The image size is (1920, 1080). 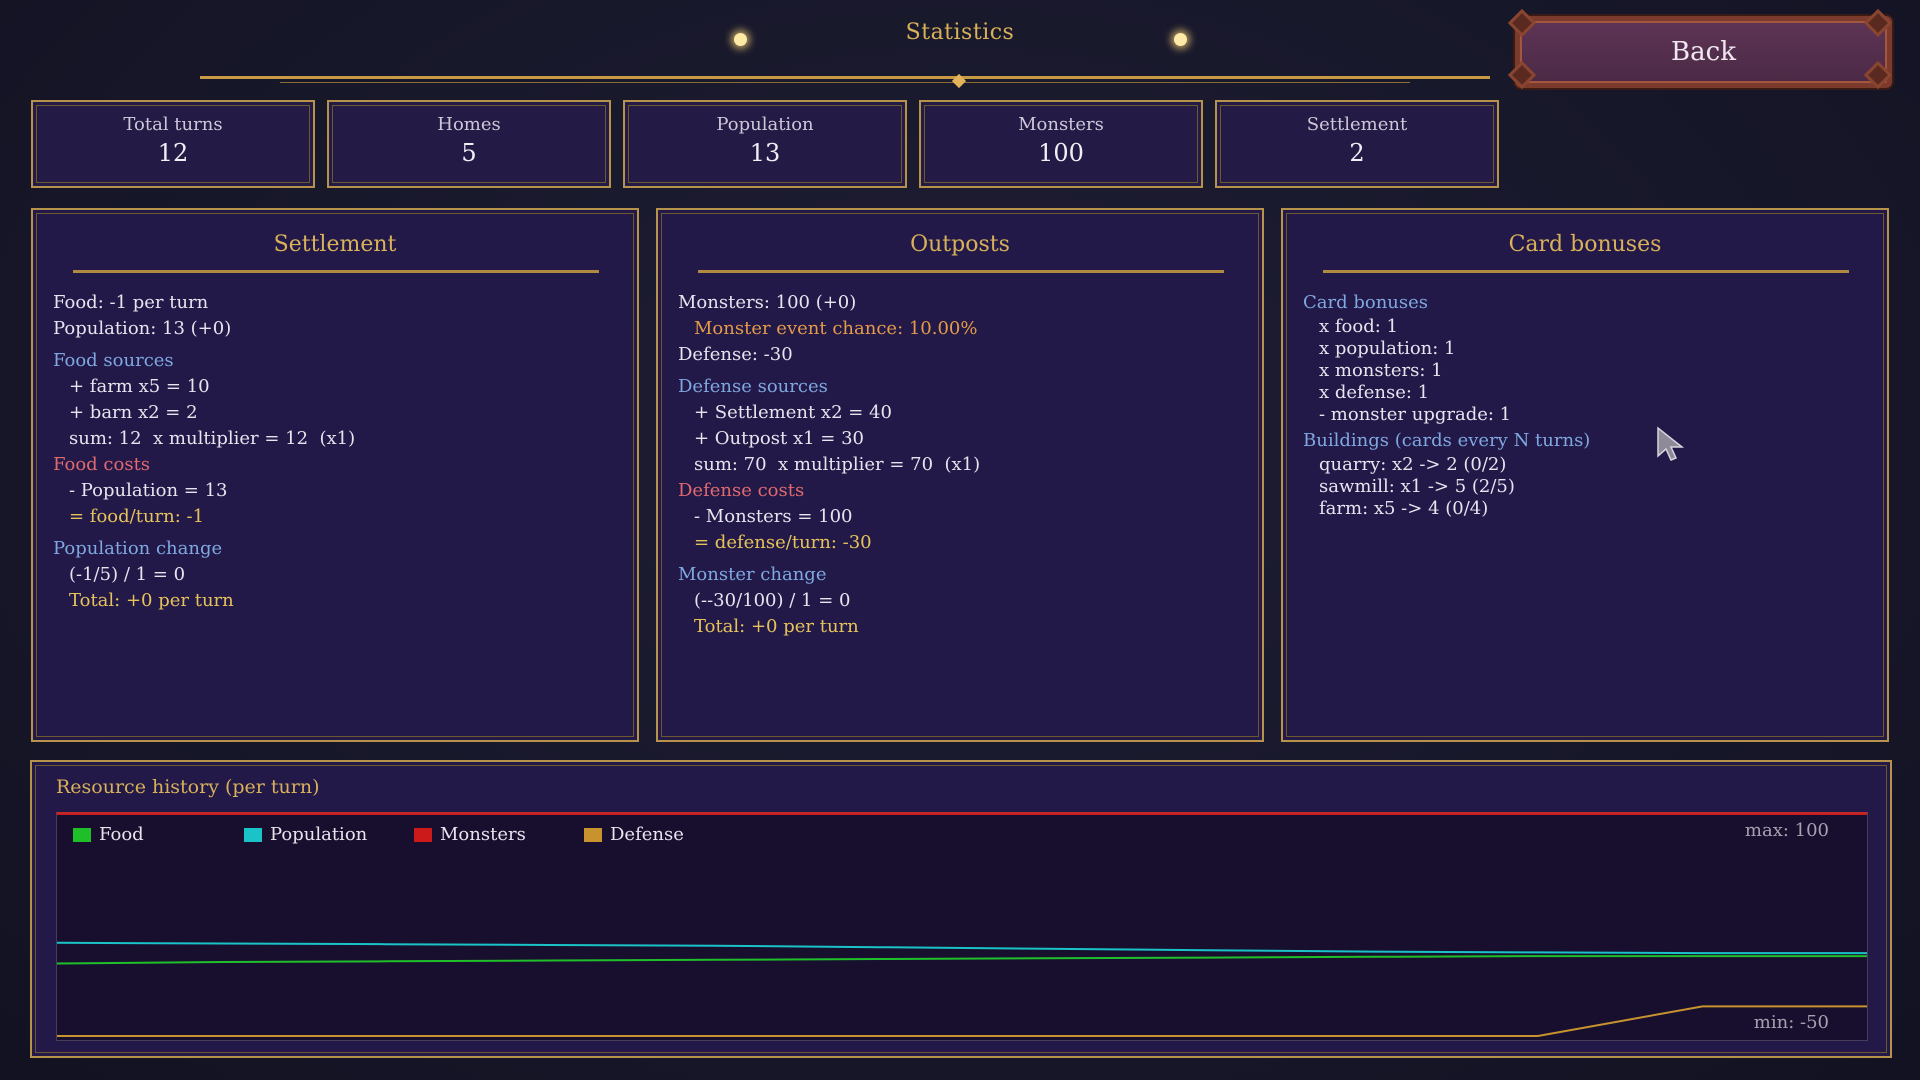 I want to click on stat-value: 12, so click(x=173, y=153).